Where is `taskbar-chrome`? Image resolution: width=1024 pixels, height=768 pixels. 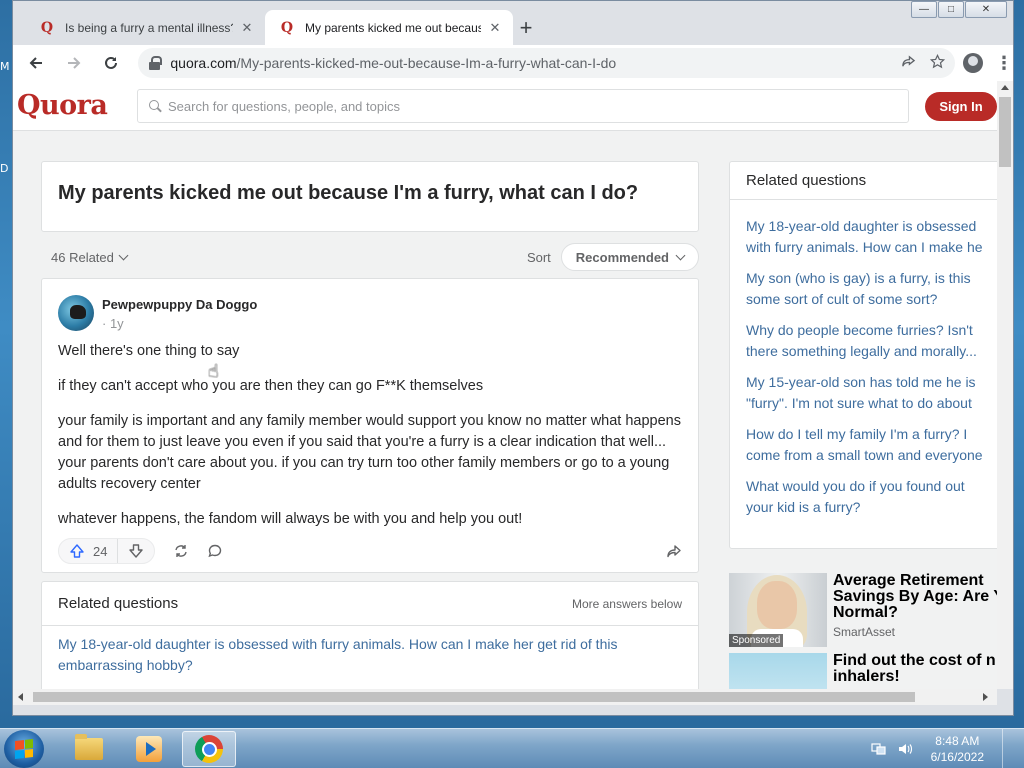 taskbar-chrome is located at coordinates (209, 749).